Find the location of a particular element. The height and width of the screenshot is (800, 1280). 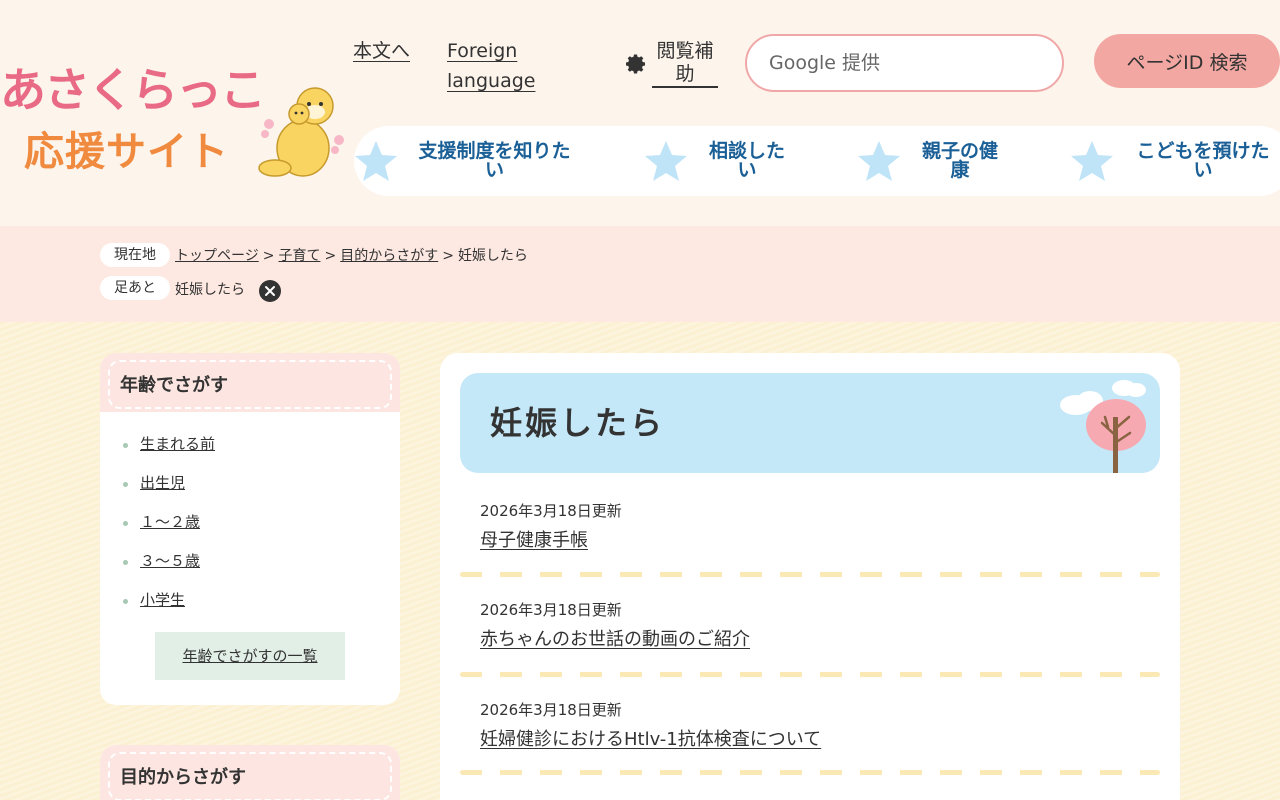

logo-text-main: あさくらっこ is located at coordinates (133, 90).